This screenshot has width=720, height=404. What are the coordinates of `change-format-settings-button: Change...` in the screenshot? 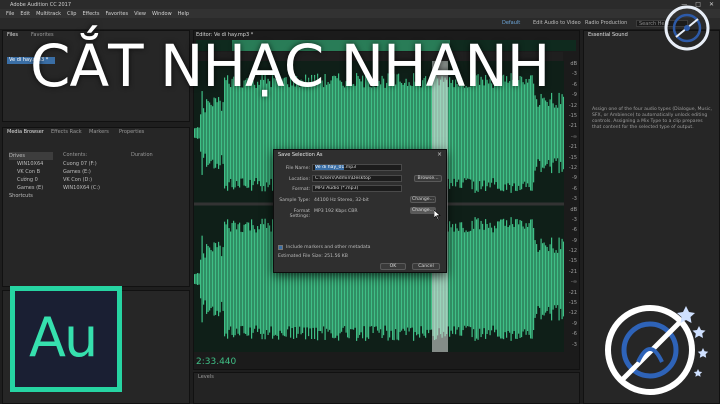 It's located at (423, 210).